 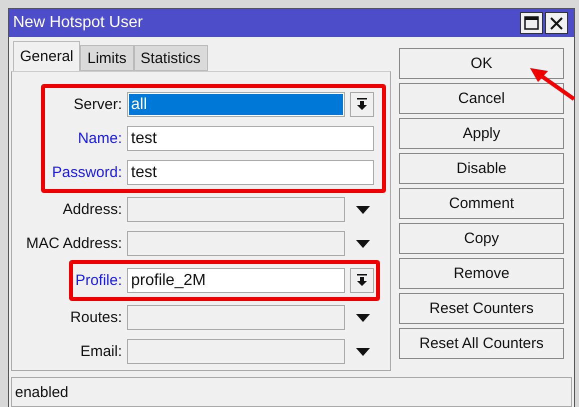 I want to click on field-label: Name:, so click(x=99, y=138).